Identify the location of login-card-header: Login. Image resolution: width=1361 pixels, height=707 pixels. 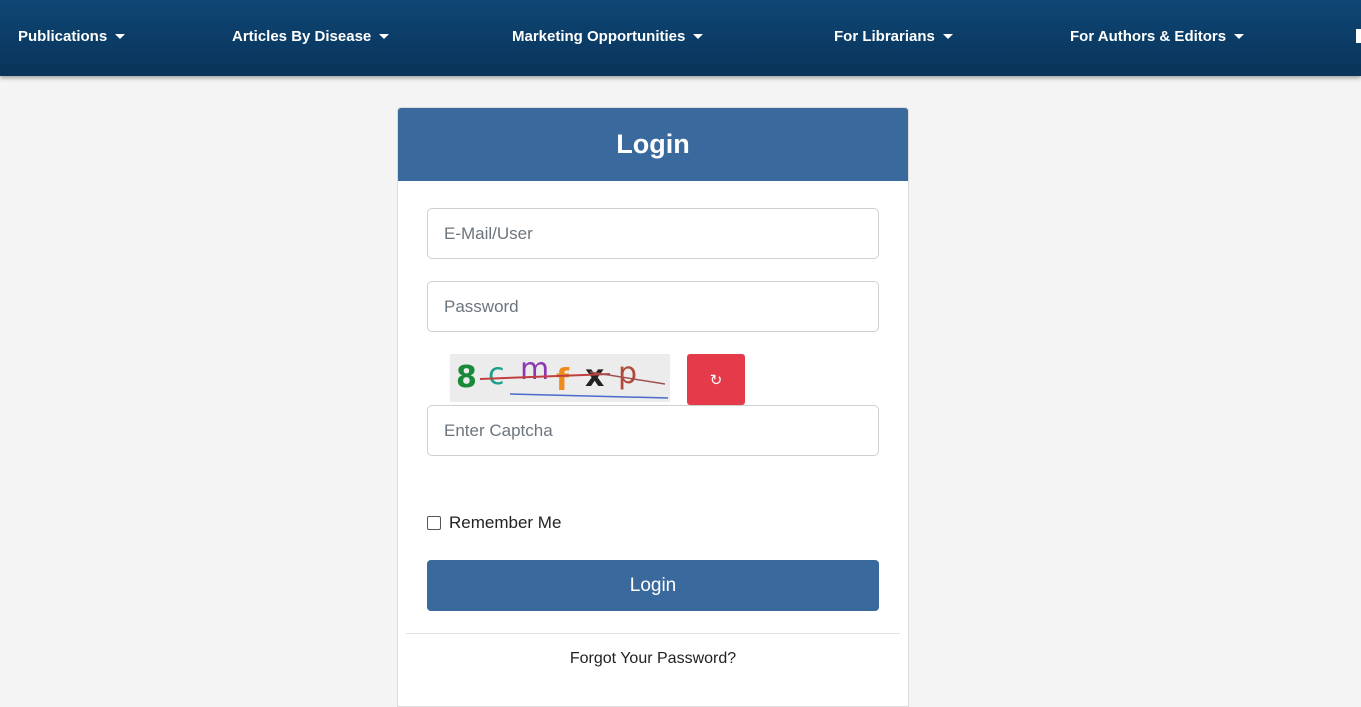
(653, 144).